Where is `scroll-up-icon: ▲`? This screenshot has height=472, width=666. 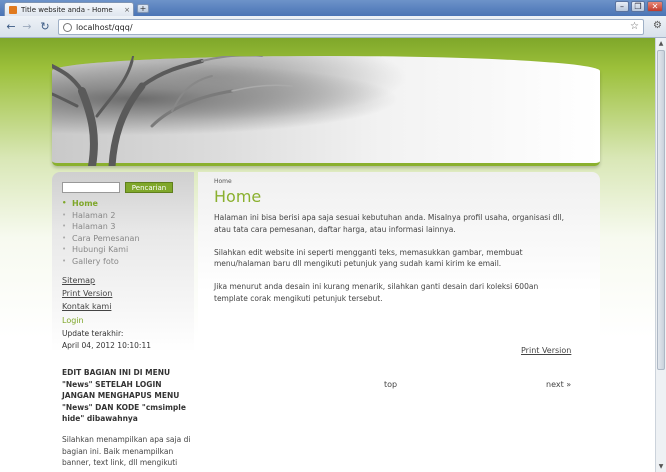
scroll-up-icon: ▲ is located at coordinates (661, 43).